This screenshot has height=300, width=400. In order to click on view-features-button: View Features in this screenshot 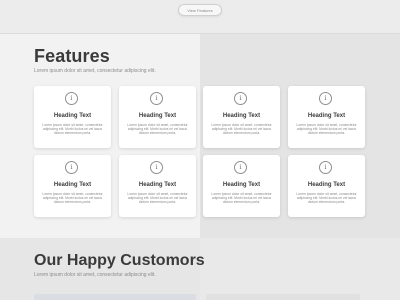, I will do `click(200, 10)`.